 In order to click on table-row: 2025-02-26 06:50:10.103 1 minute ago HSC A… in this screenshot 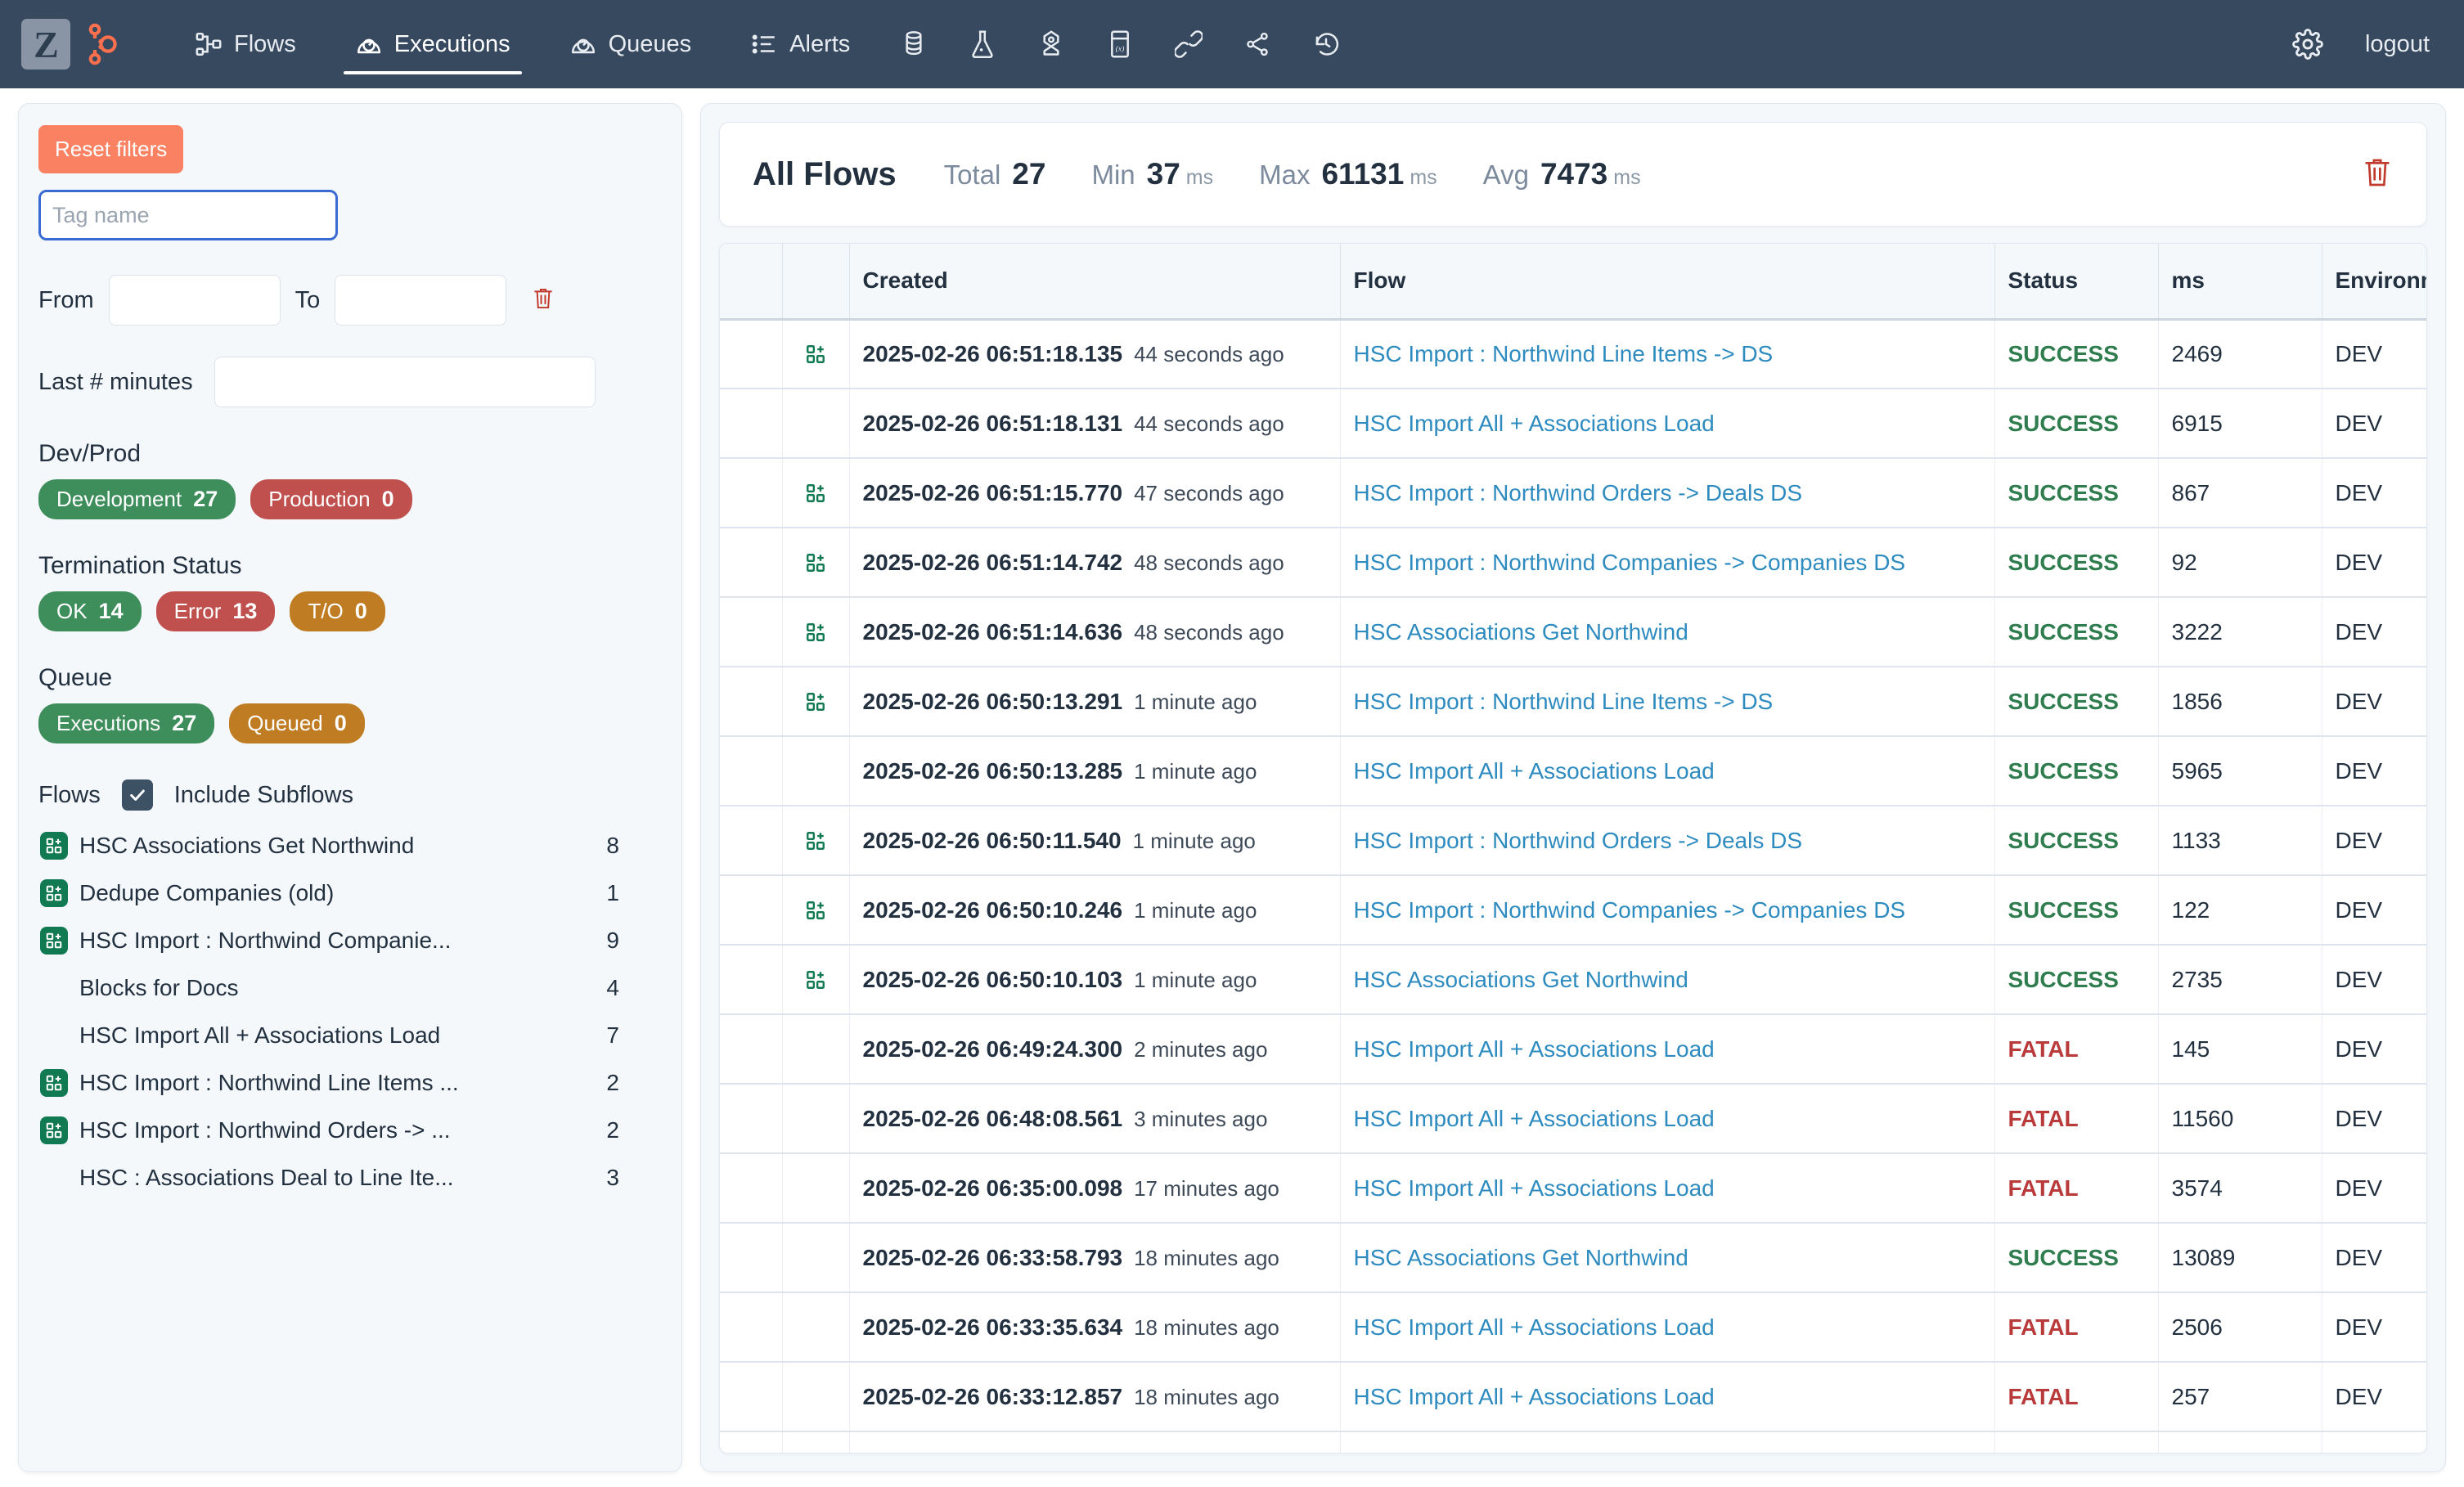, I will do `click(1573, 980)`.